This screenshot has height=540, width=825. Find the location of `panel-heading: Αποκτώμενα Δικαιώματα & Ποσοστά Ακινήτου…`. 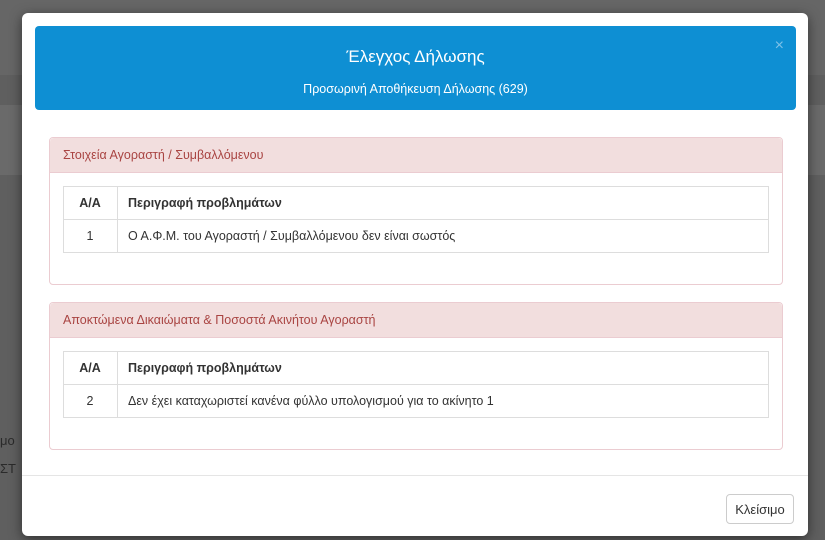

panel-heading: Αποκτώμενα Δικαιώματα & Ποσοστά Ακινήτου… is located at coordinates (416, 320).